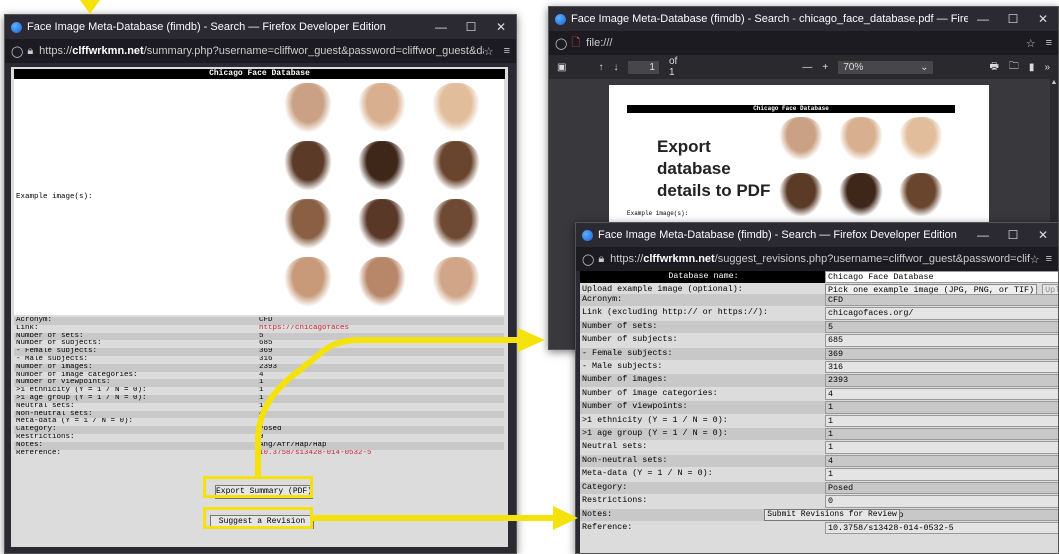 The height and width of the screenshot is (554, 1059). I want to click on revise-row-label: - Male subjects:, so click(702, 367).